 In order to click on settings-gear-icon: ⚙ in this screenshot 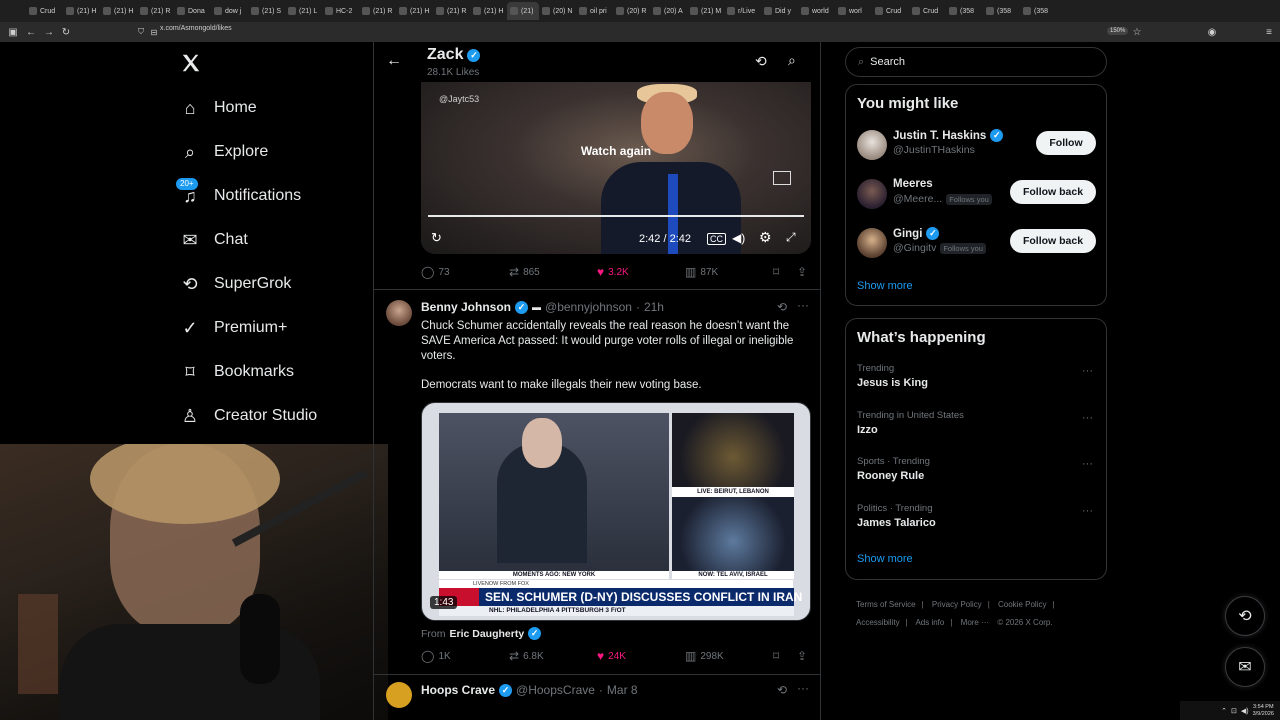, I will do `click(765, 237)`.